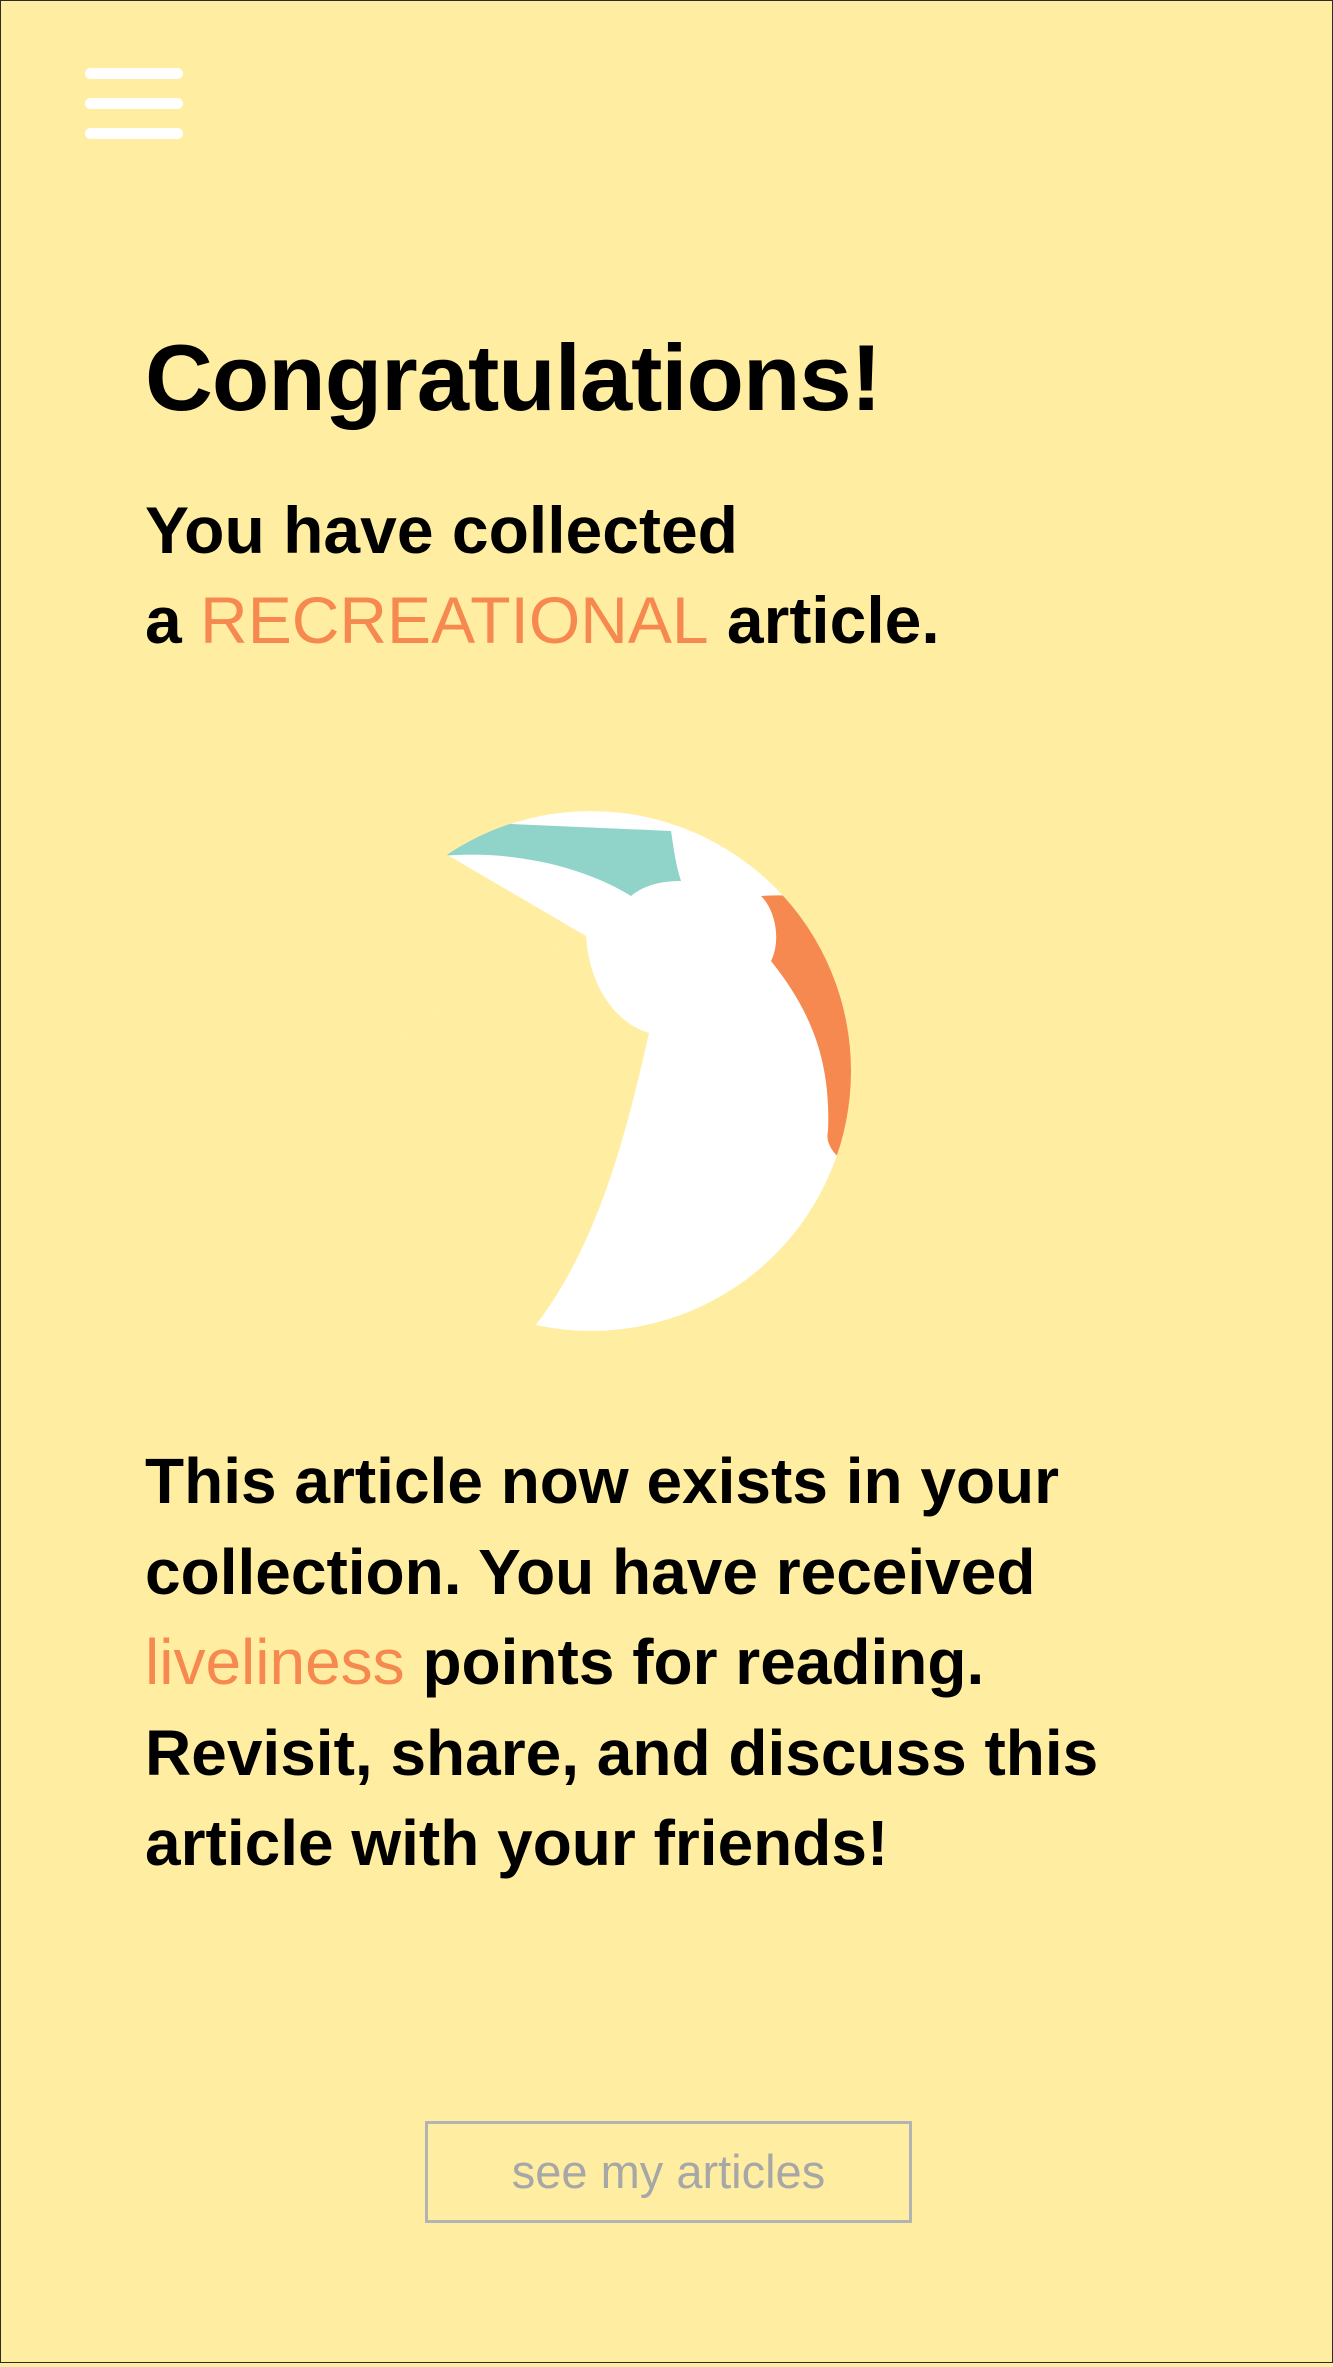 The image size is (1333, 2367). Describe the element at coordinates (173, 620) in the screenshot. I see `subtitle-prefix: a` at that location.